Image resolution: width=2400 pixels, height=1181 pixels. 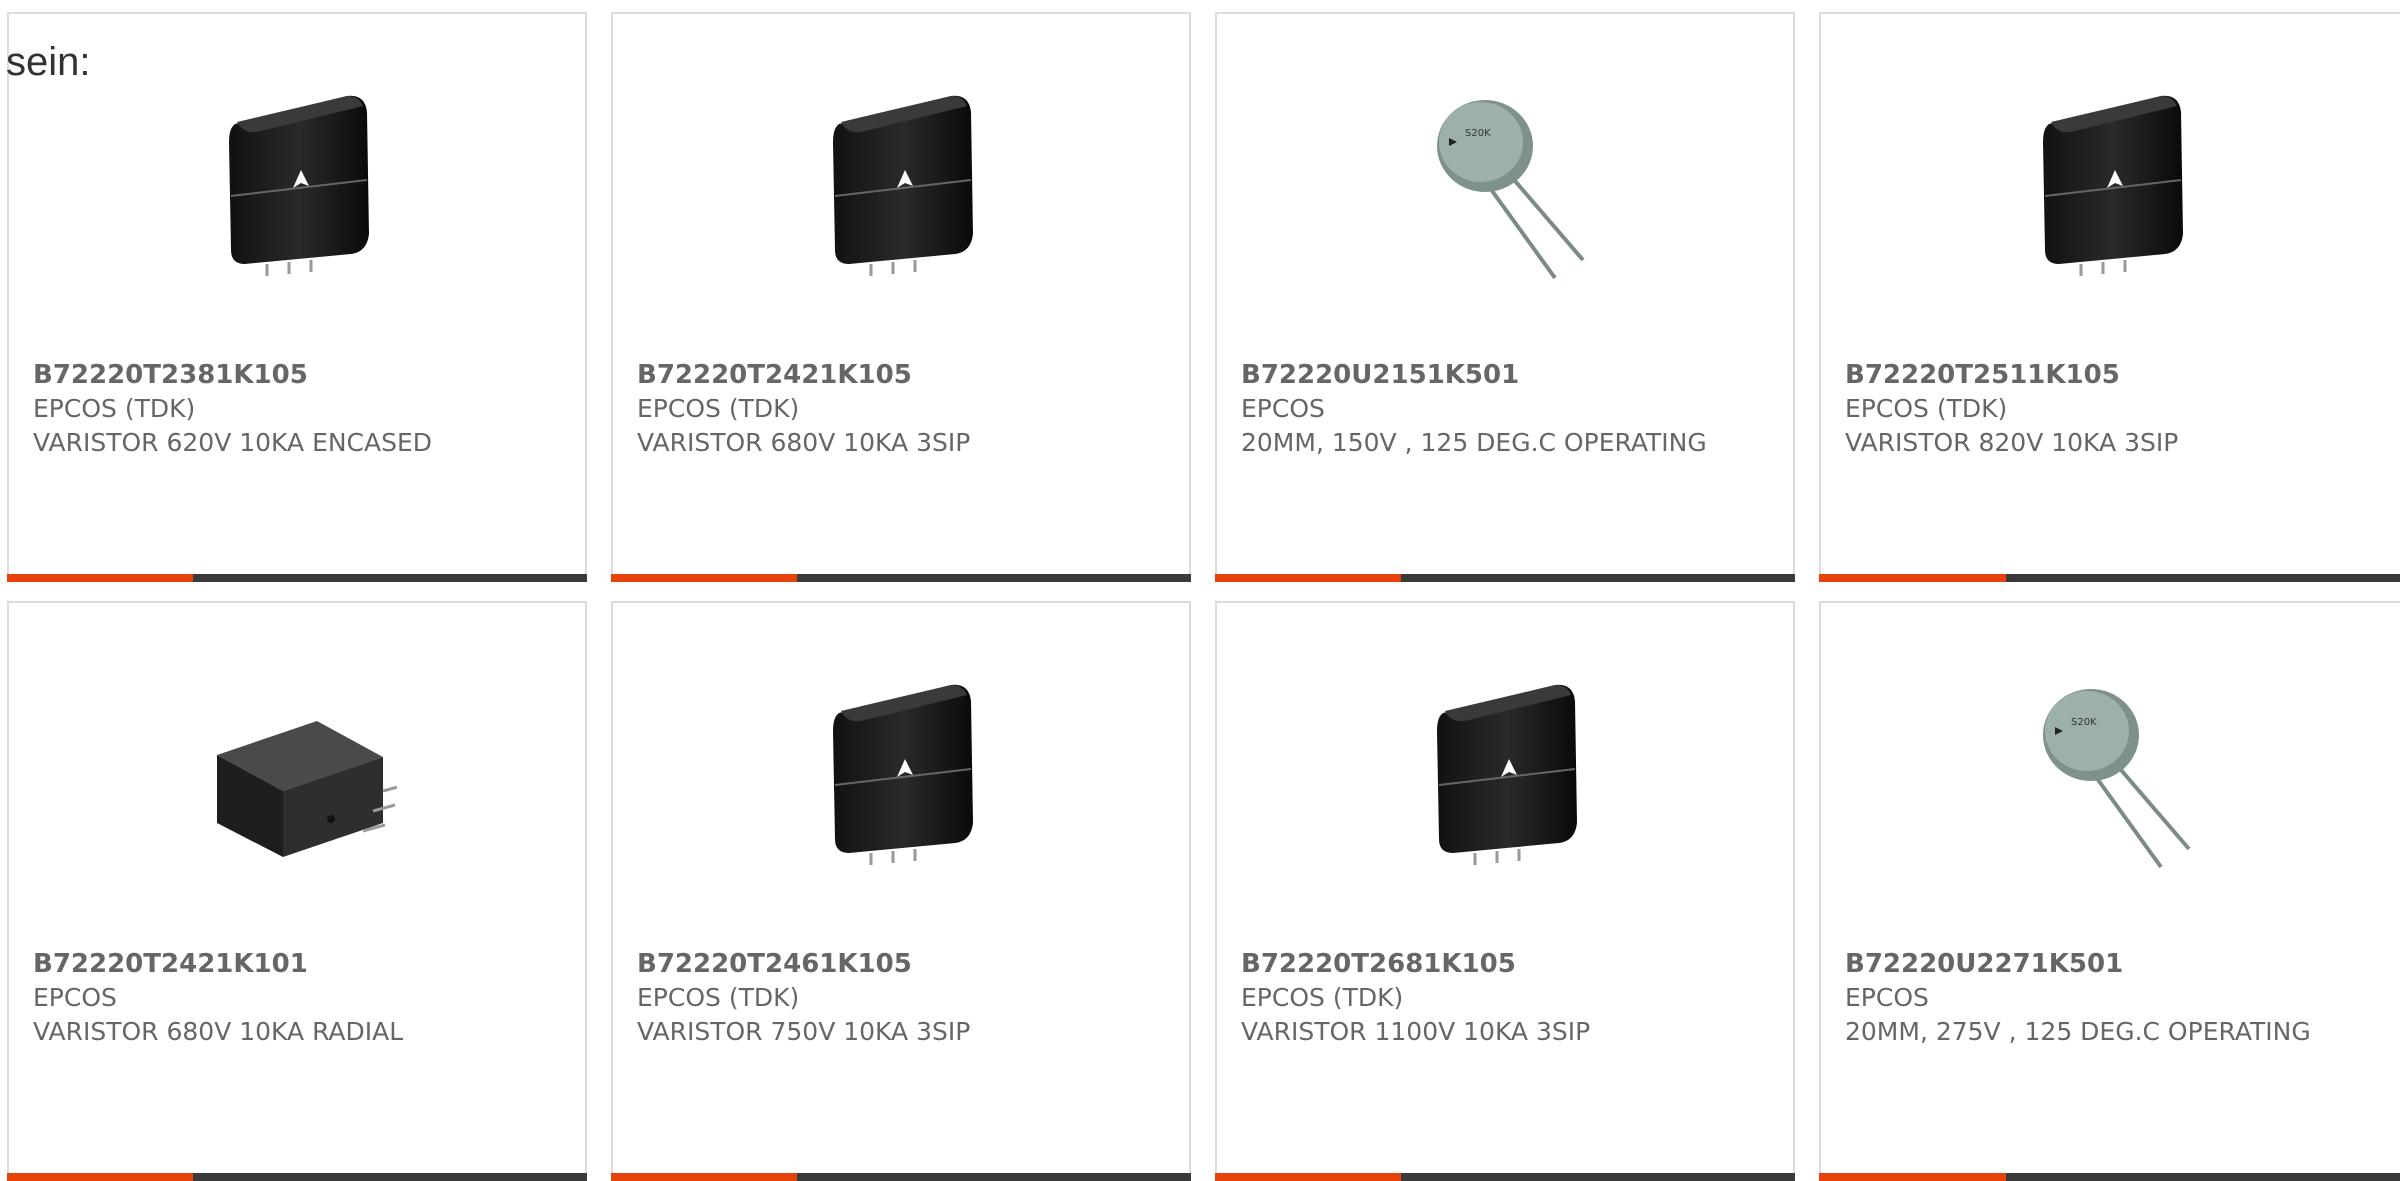 I want to click on description: VARISTOR 680V 10KA 3SIP, so click(x=804, y=442).